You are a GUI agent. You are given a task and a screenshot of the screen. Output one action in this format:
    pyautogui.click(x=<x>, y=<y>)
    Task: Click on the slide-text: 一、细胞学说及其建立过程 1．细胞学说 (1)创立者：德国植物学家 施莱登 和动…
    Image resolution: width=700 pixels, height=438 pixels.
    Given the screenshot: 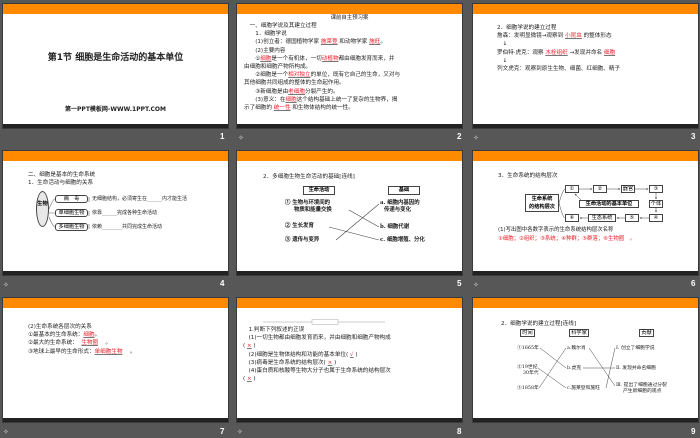 What is the action you would take?
    pyautogui.click(x=349, y=67)
    